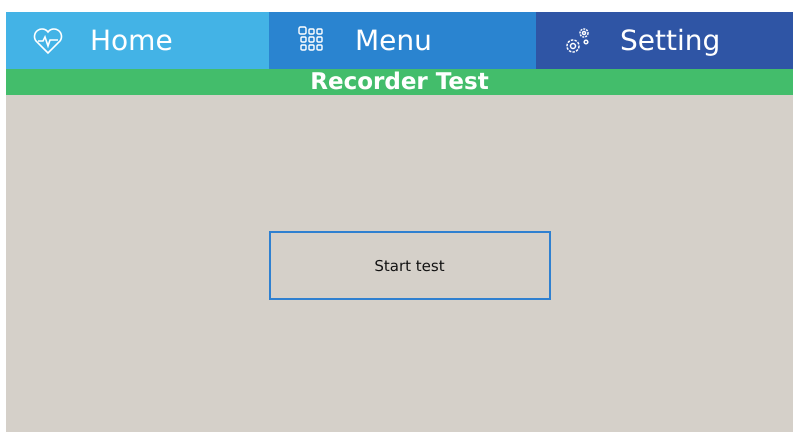 This screenshot has height=432, width=793. Describe the element at coordinates (409, 265) in the screenshot. I see `start-test-button: Start test` at that location.